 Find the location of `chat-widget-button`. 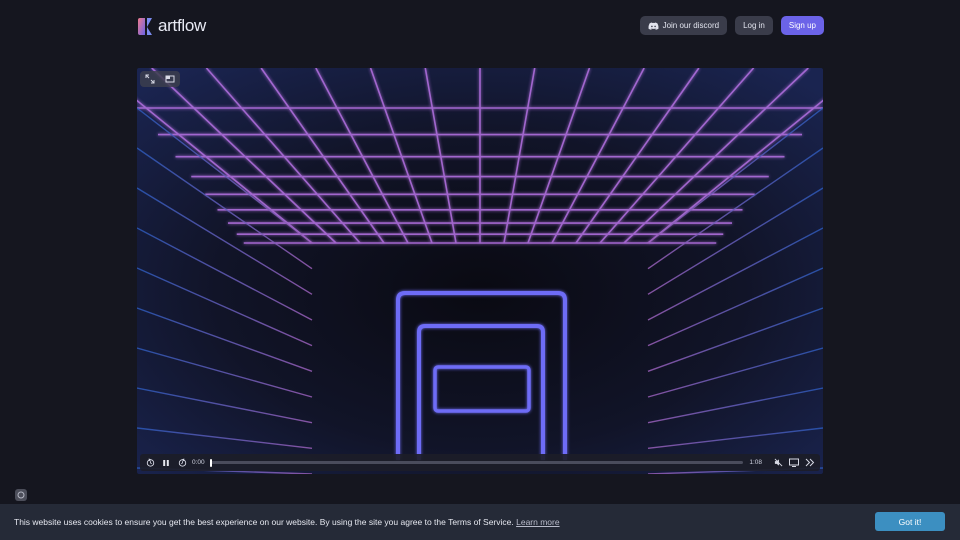

chat-widget-button is located at coordinates (21, 495).